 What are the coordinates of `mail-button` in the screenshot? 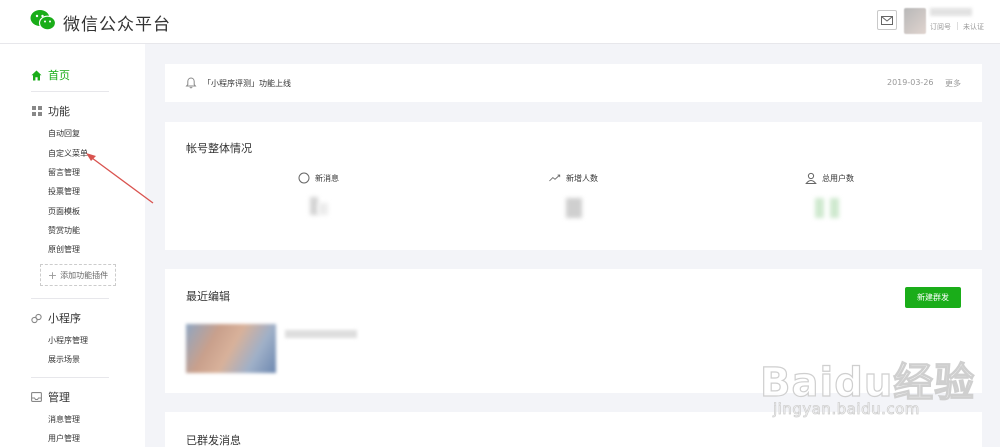 It's located at (887, 20).